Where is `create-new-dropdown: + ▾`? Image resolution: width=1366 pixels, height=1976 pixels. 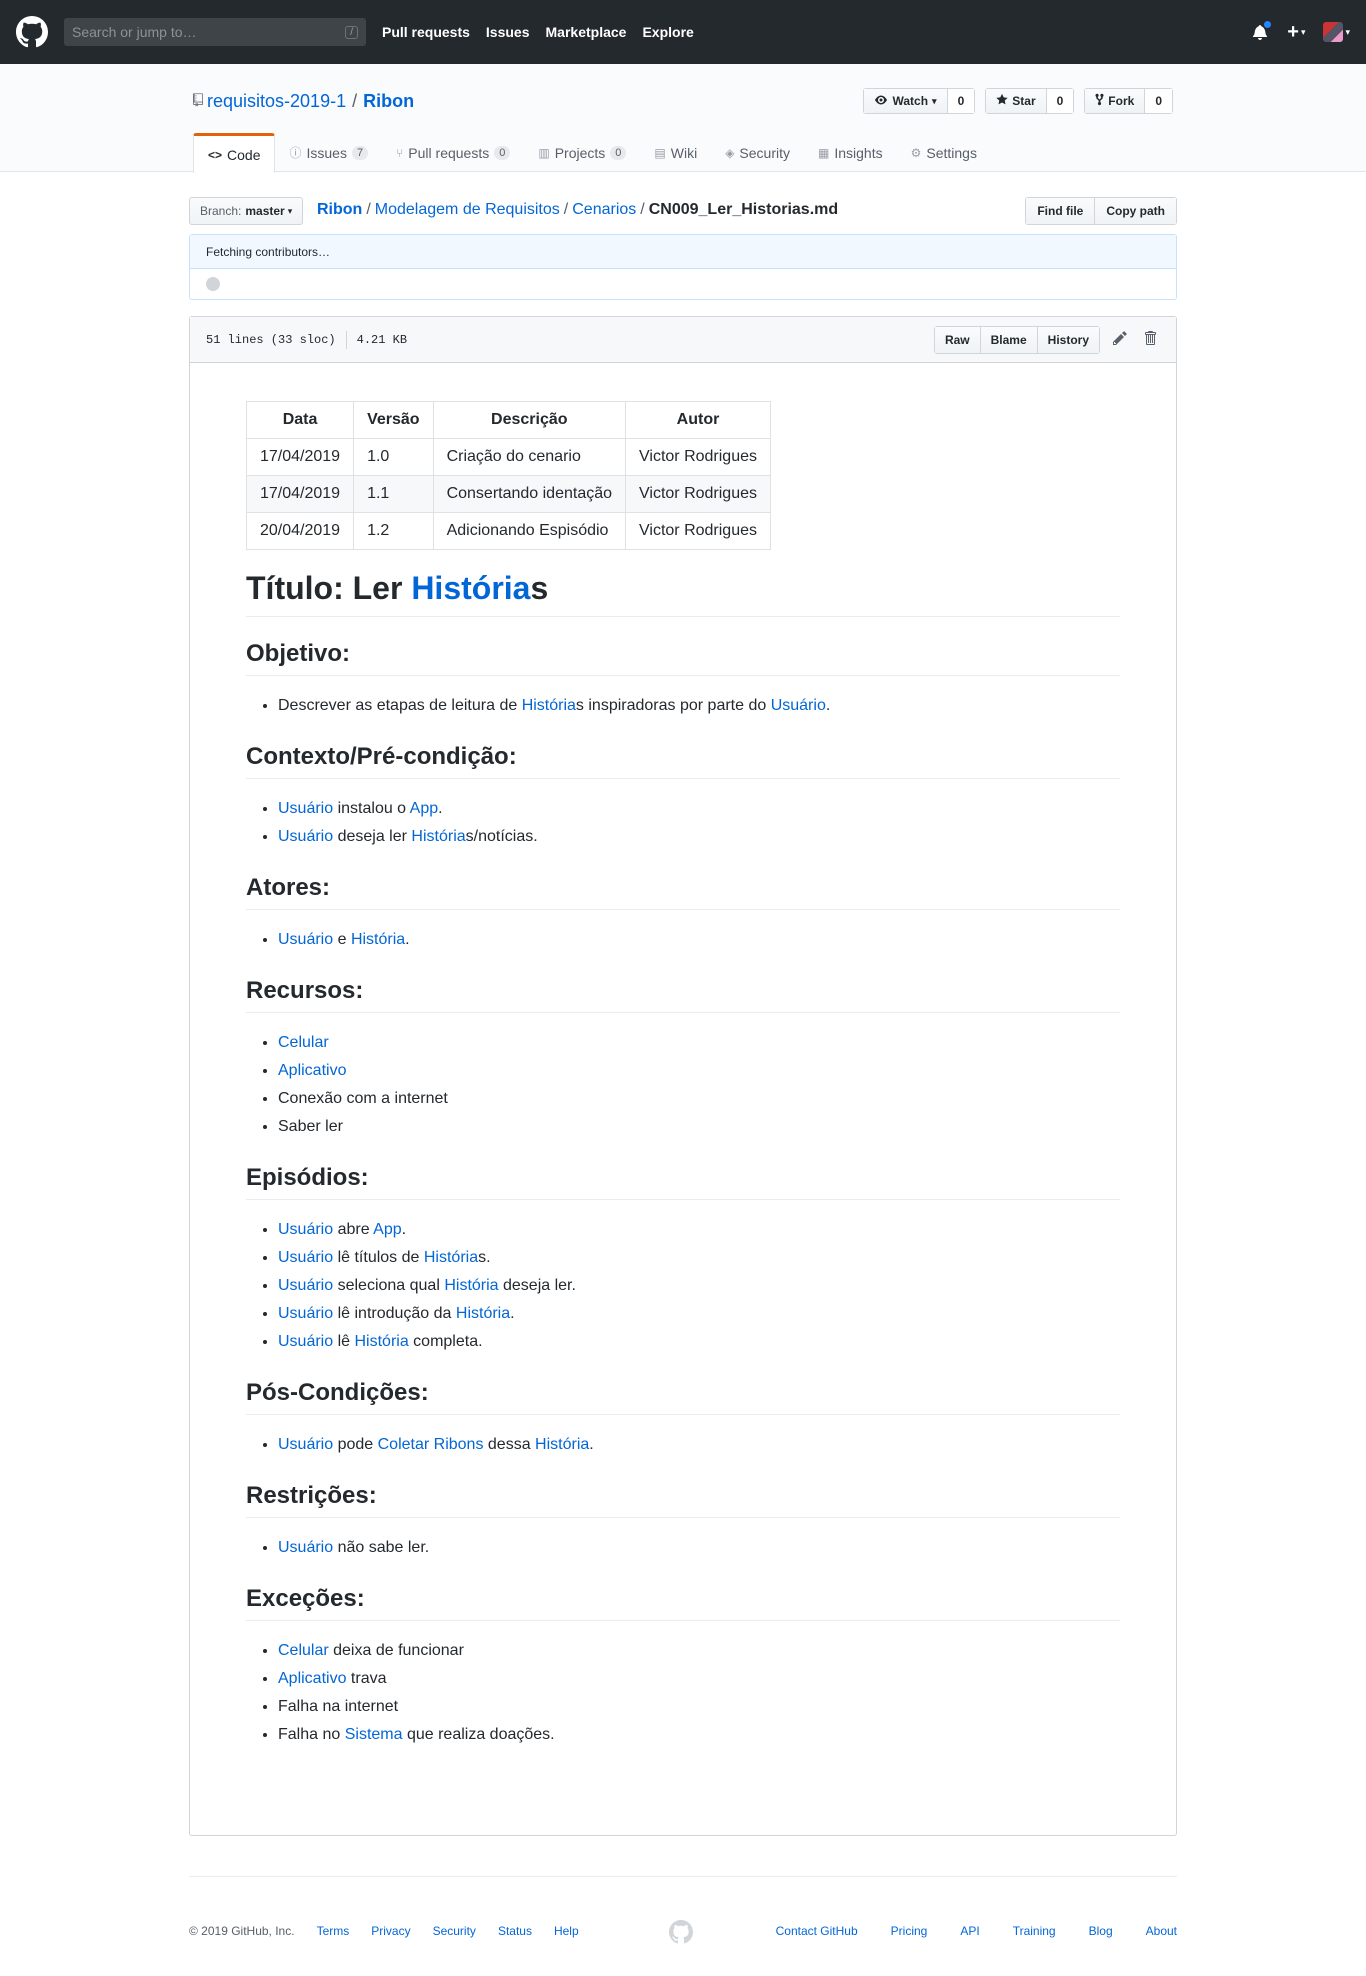
create-new-dropdown: + ▾ is located at coordinates (1296, 32).